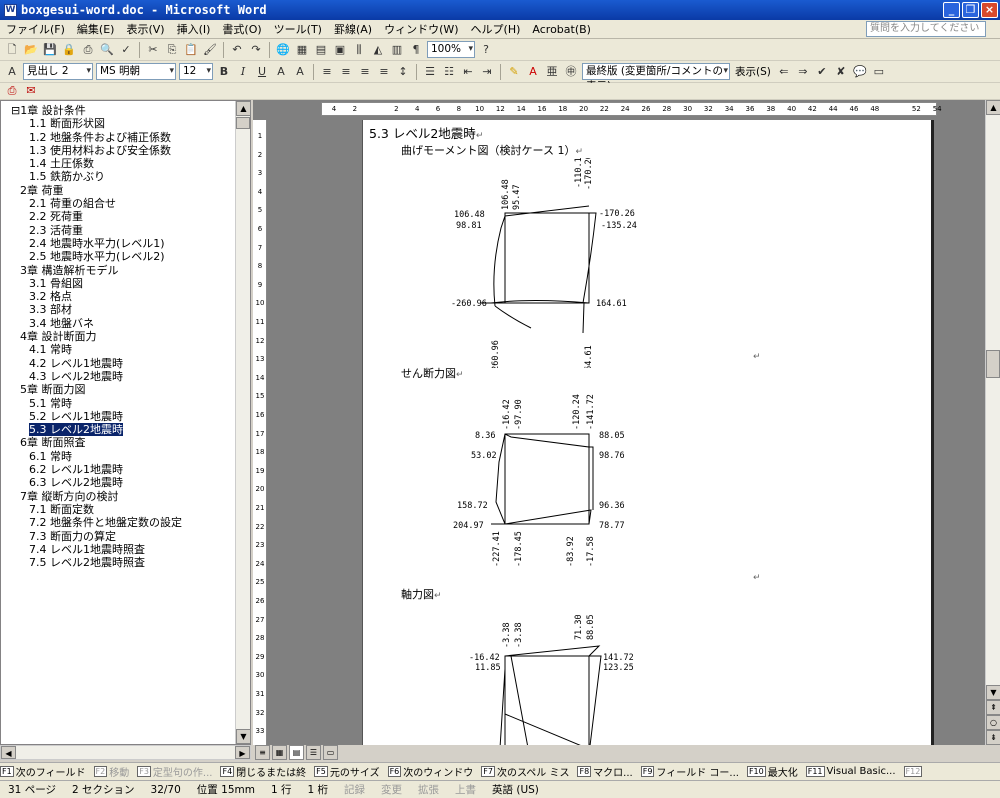 The width and height of the screenshot is (1000, 798). What do you see at coordinates (430, 72) in the screenshot?
I see `numbering-icon: ☰` at bounding box center [430, 72].